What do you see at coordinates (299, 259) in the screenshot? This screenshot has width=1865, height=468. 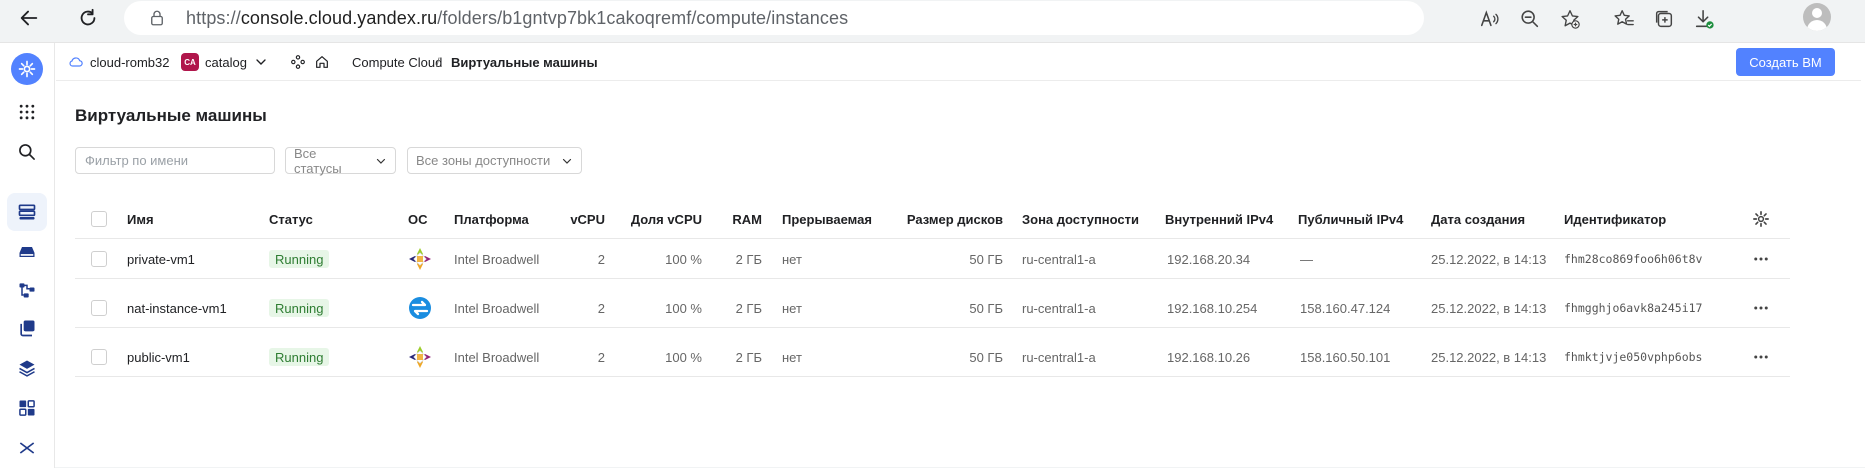 I see `status-cell: Running` at bounding box center [299, 259].